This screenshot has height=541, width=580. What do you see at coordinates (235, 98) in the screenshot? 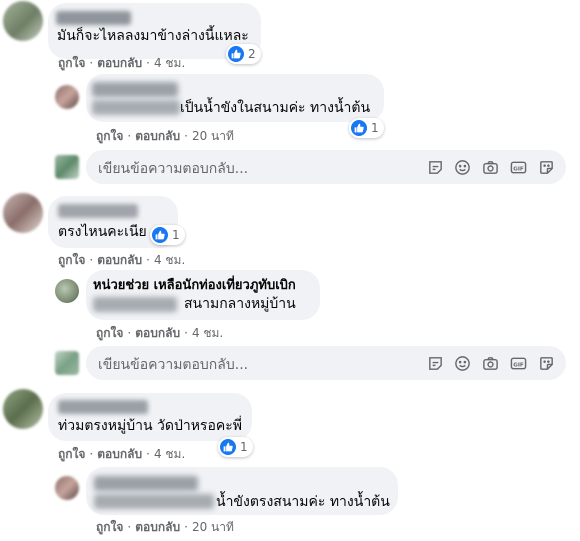
I see `comment-bubble: เป็นน้ำขังในสนามค่ะ ทางน้ำต้น` at bounding box center [235, 98].